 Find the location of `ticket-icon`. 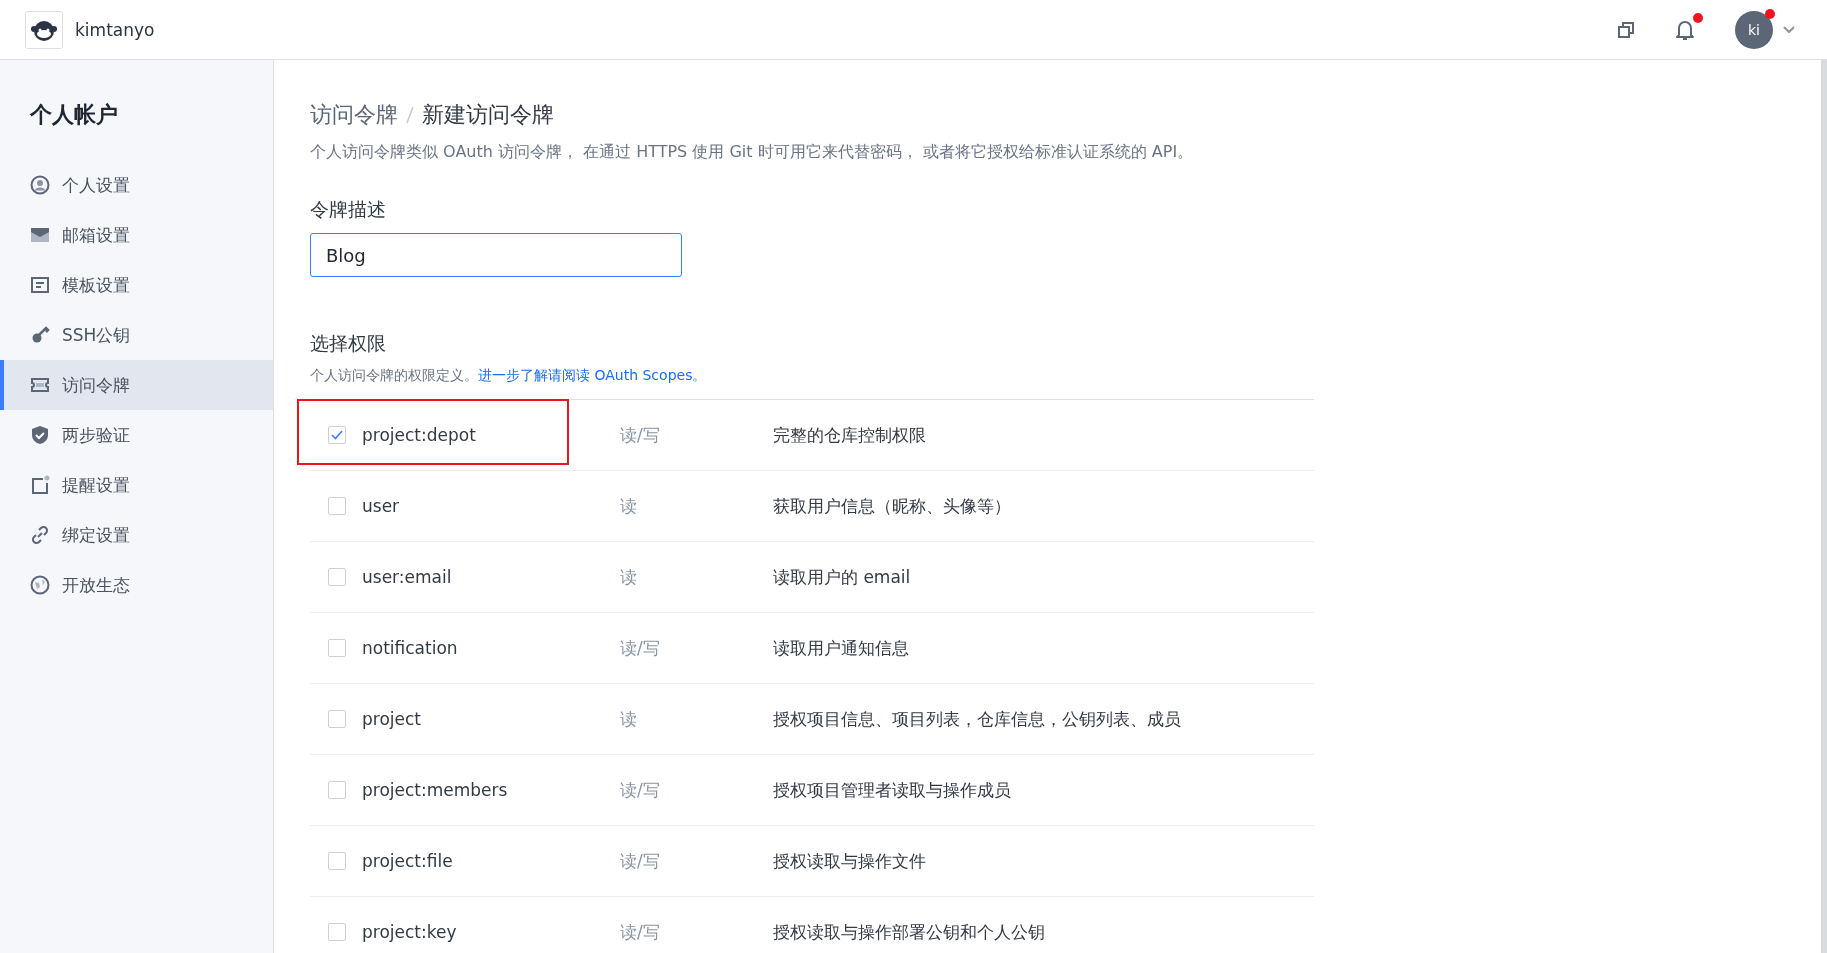

ticket-icon is located at coordinates (40, 385).